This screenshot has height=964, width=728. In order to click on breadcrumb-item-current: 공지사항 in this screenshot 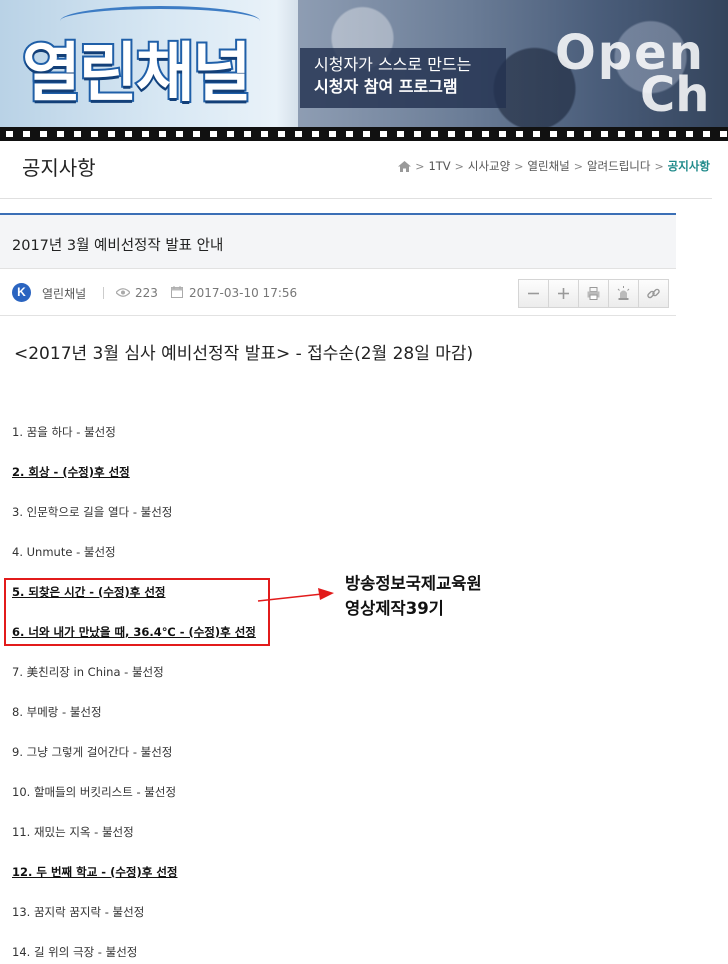, I will do `click(689, 166)`.